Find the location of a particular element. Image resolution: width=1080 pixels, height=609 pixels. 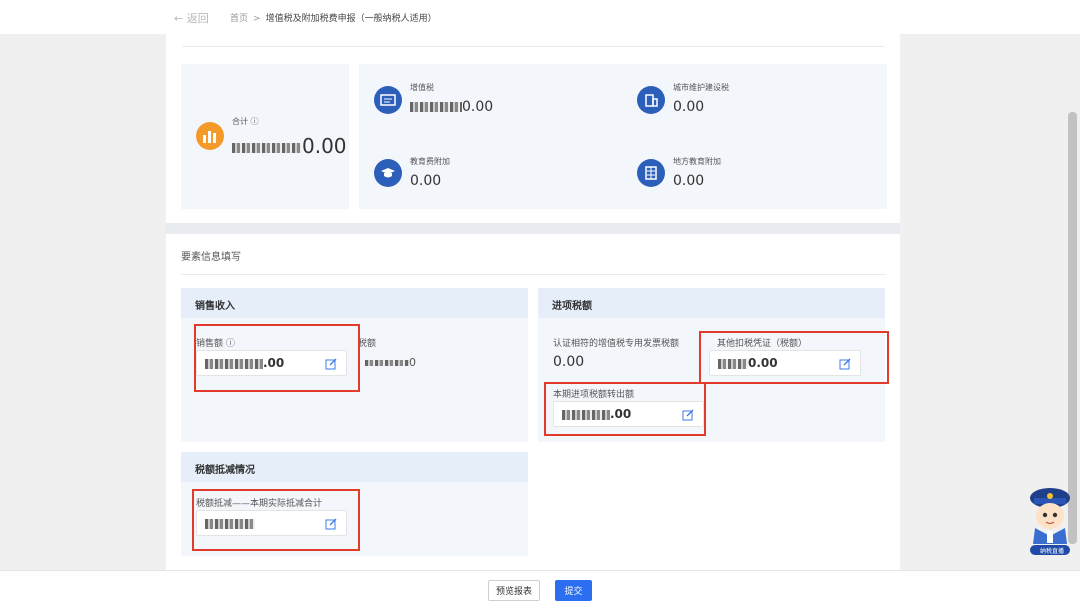

local-education-surcharge-value: 0.00 is located at coordinates (689, 181).